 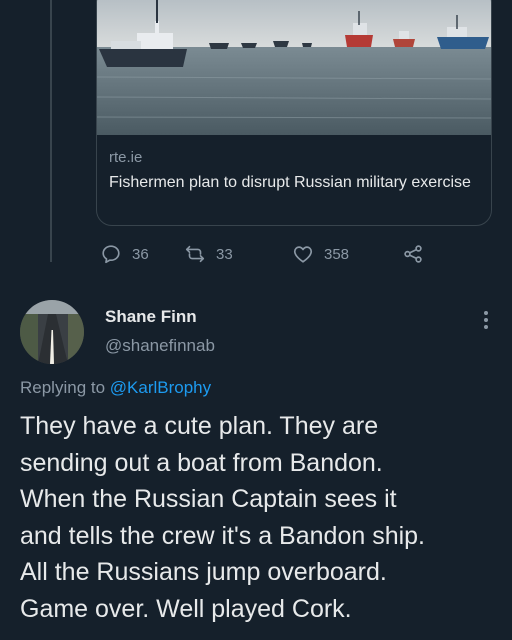 I want to click on share-button, so click(x=413, y=254).